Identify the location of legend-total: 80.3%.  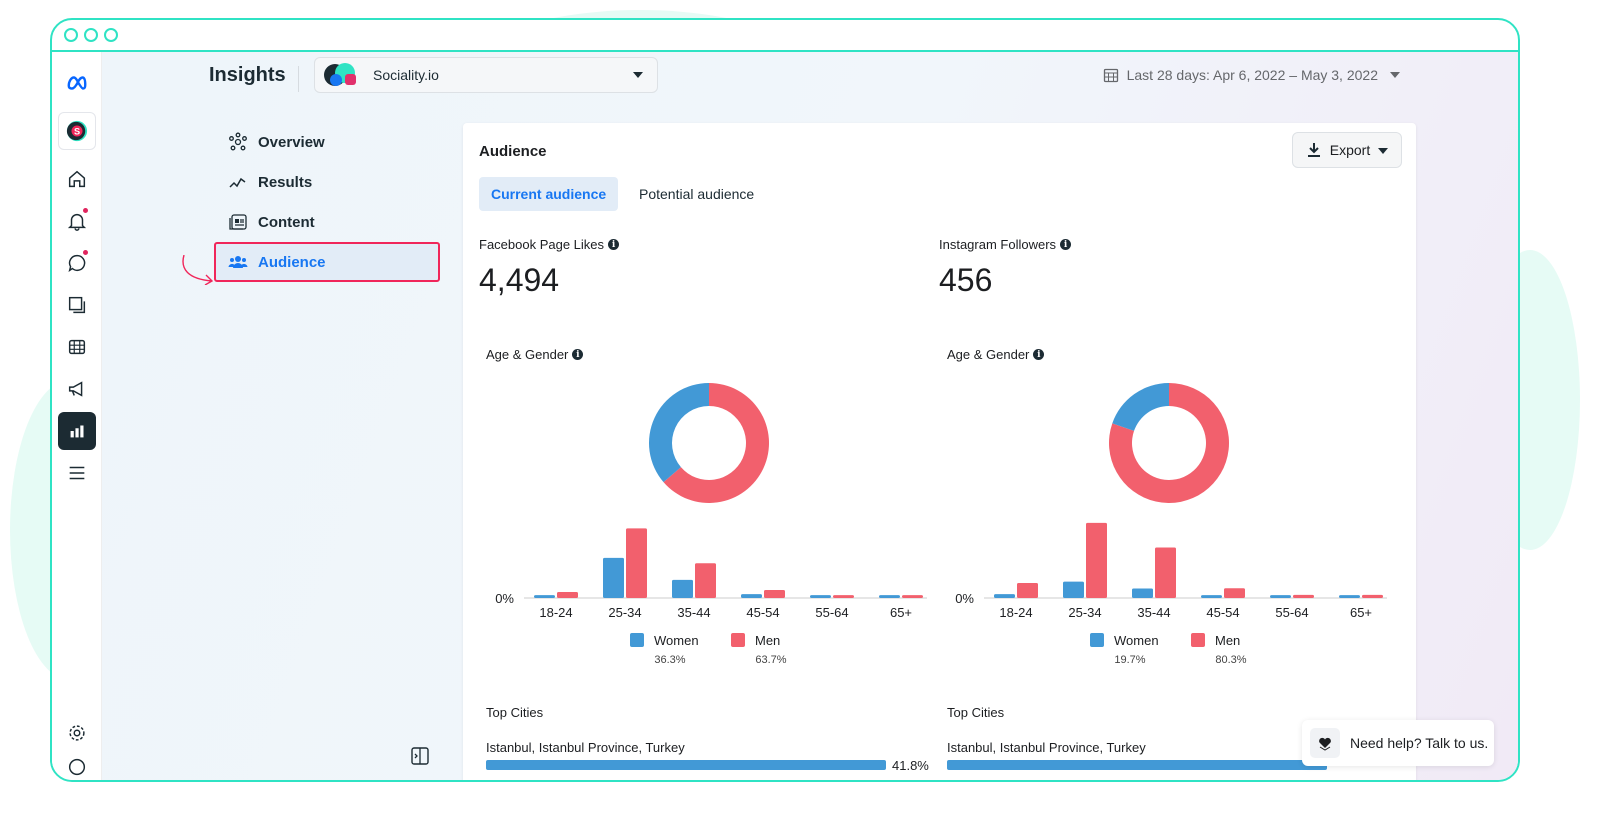
(1230, 660).